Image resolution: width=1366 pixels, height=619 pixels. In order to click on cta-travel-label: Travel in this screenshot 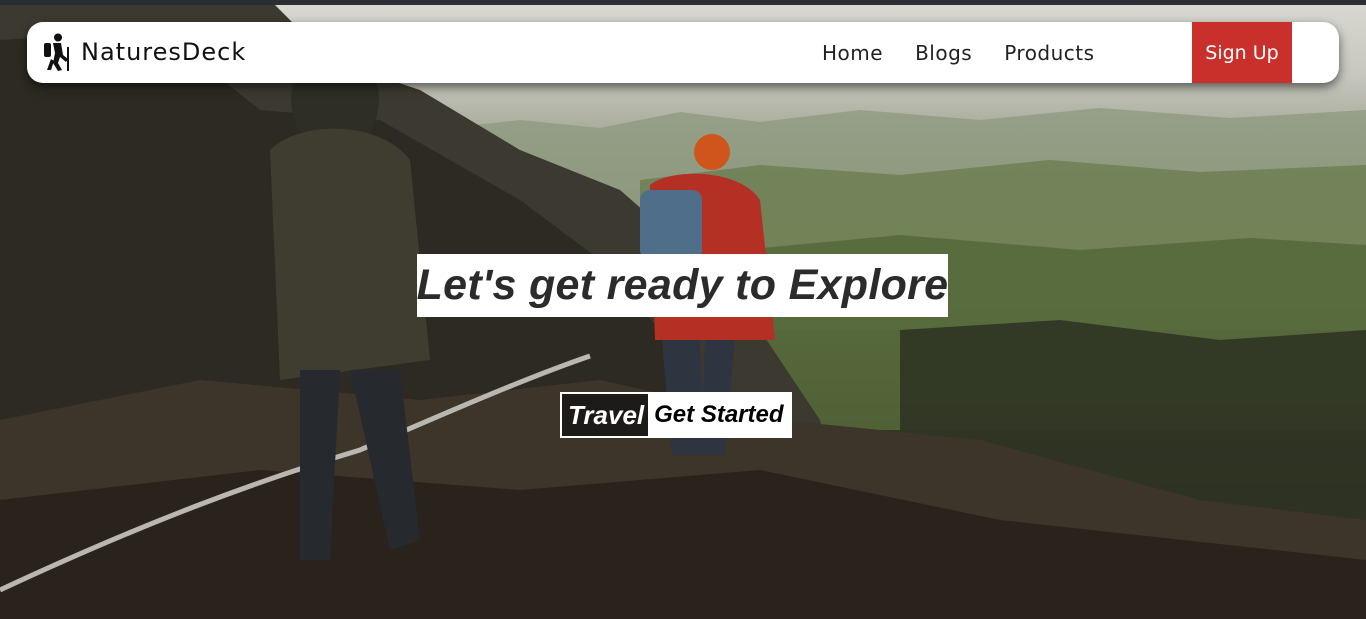, I will do `click(605, 415)`.